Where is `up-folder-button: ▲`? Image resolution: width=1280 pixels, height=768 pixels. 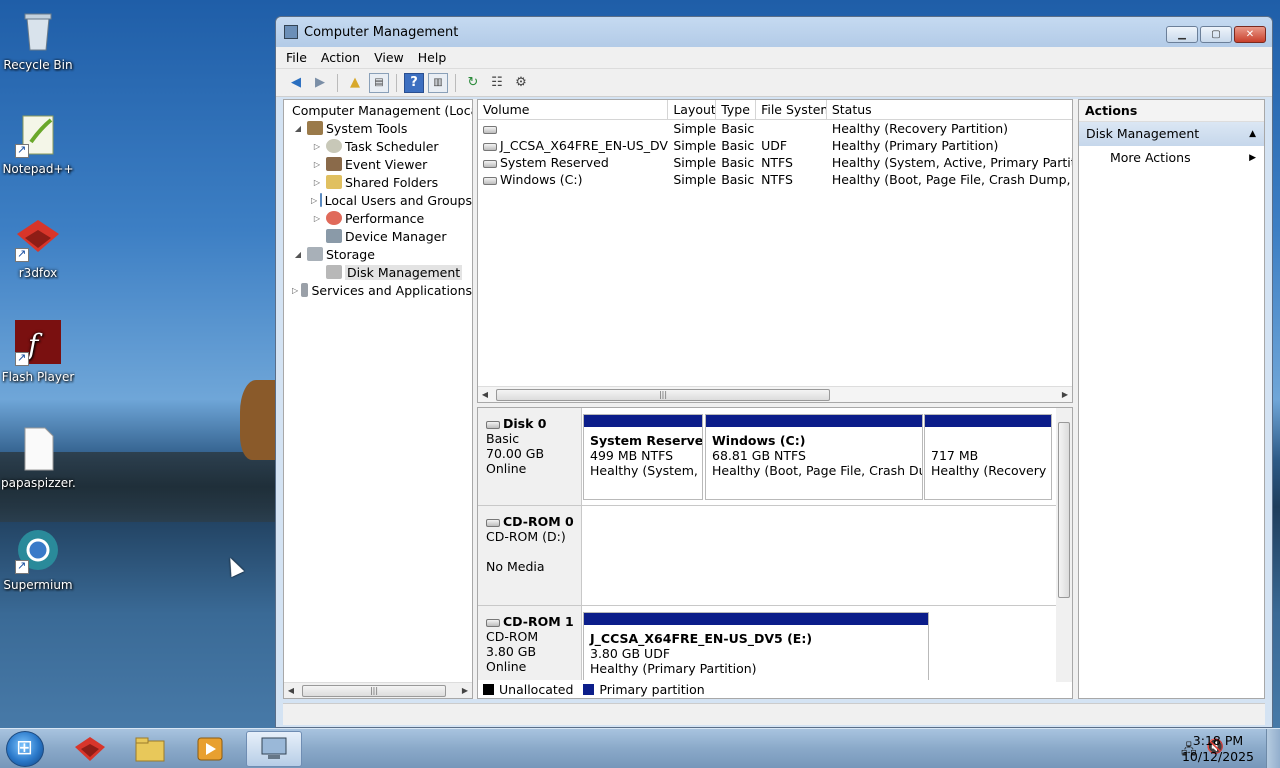
up-folder-button: ▲ is located at coordinates (355, 83).